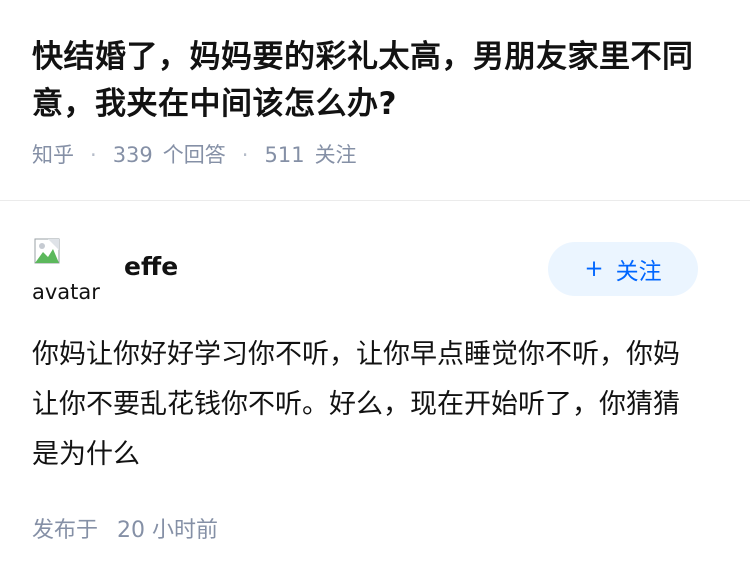 The image size is (750, 580). Describe the element at coordinates (375, 155) in the screenshot. I see `question-meta: 知乎 · 339 个回答 · 511 关注` at that location.